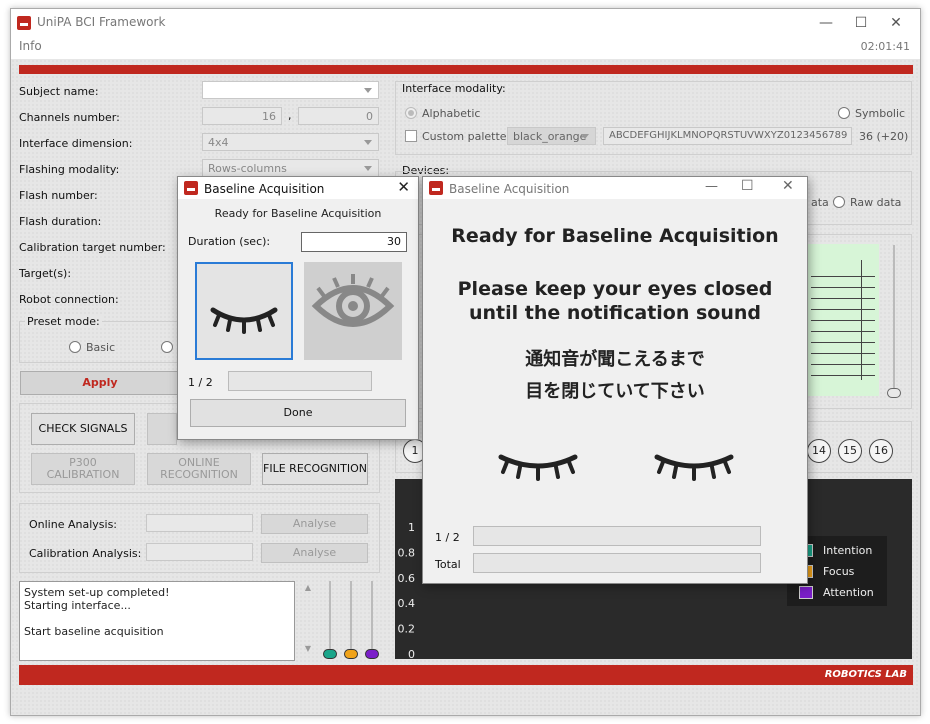 Image resolution: width=930 pixels, height=724 pixels. What do you see at coordinates (97, 592) in the screenshot?
I see `log-line: System set-up completed!` at bounding box center [97, 592].